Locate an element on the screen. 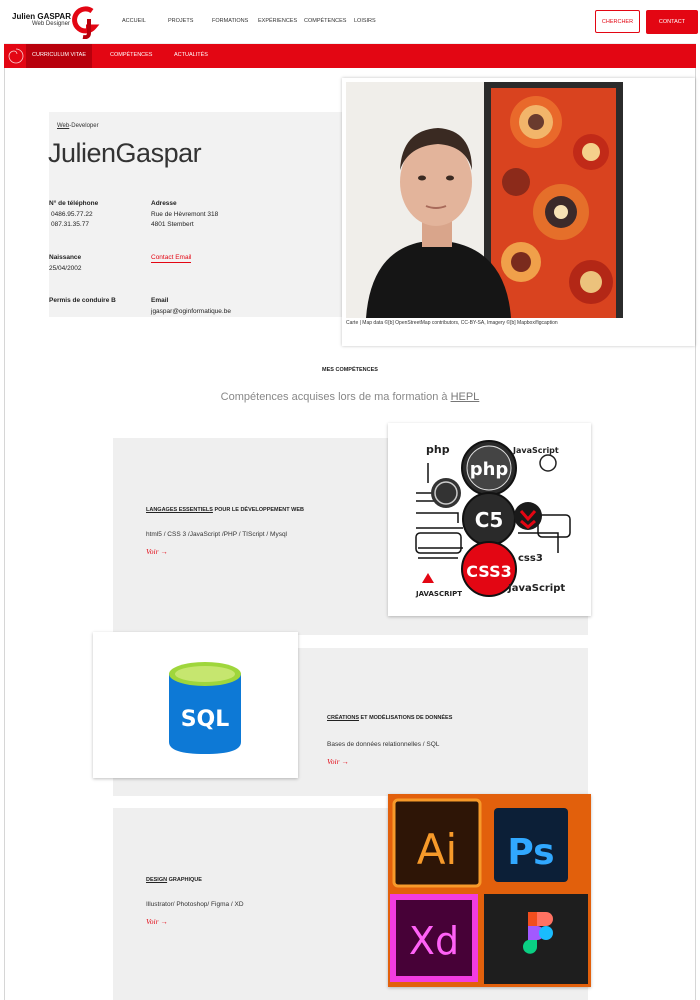 The height and width of the screenshot is (1000, 700). phone-value-1: 0486.95.77.22 is located at coordinates (72, 214).